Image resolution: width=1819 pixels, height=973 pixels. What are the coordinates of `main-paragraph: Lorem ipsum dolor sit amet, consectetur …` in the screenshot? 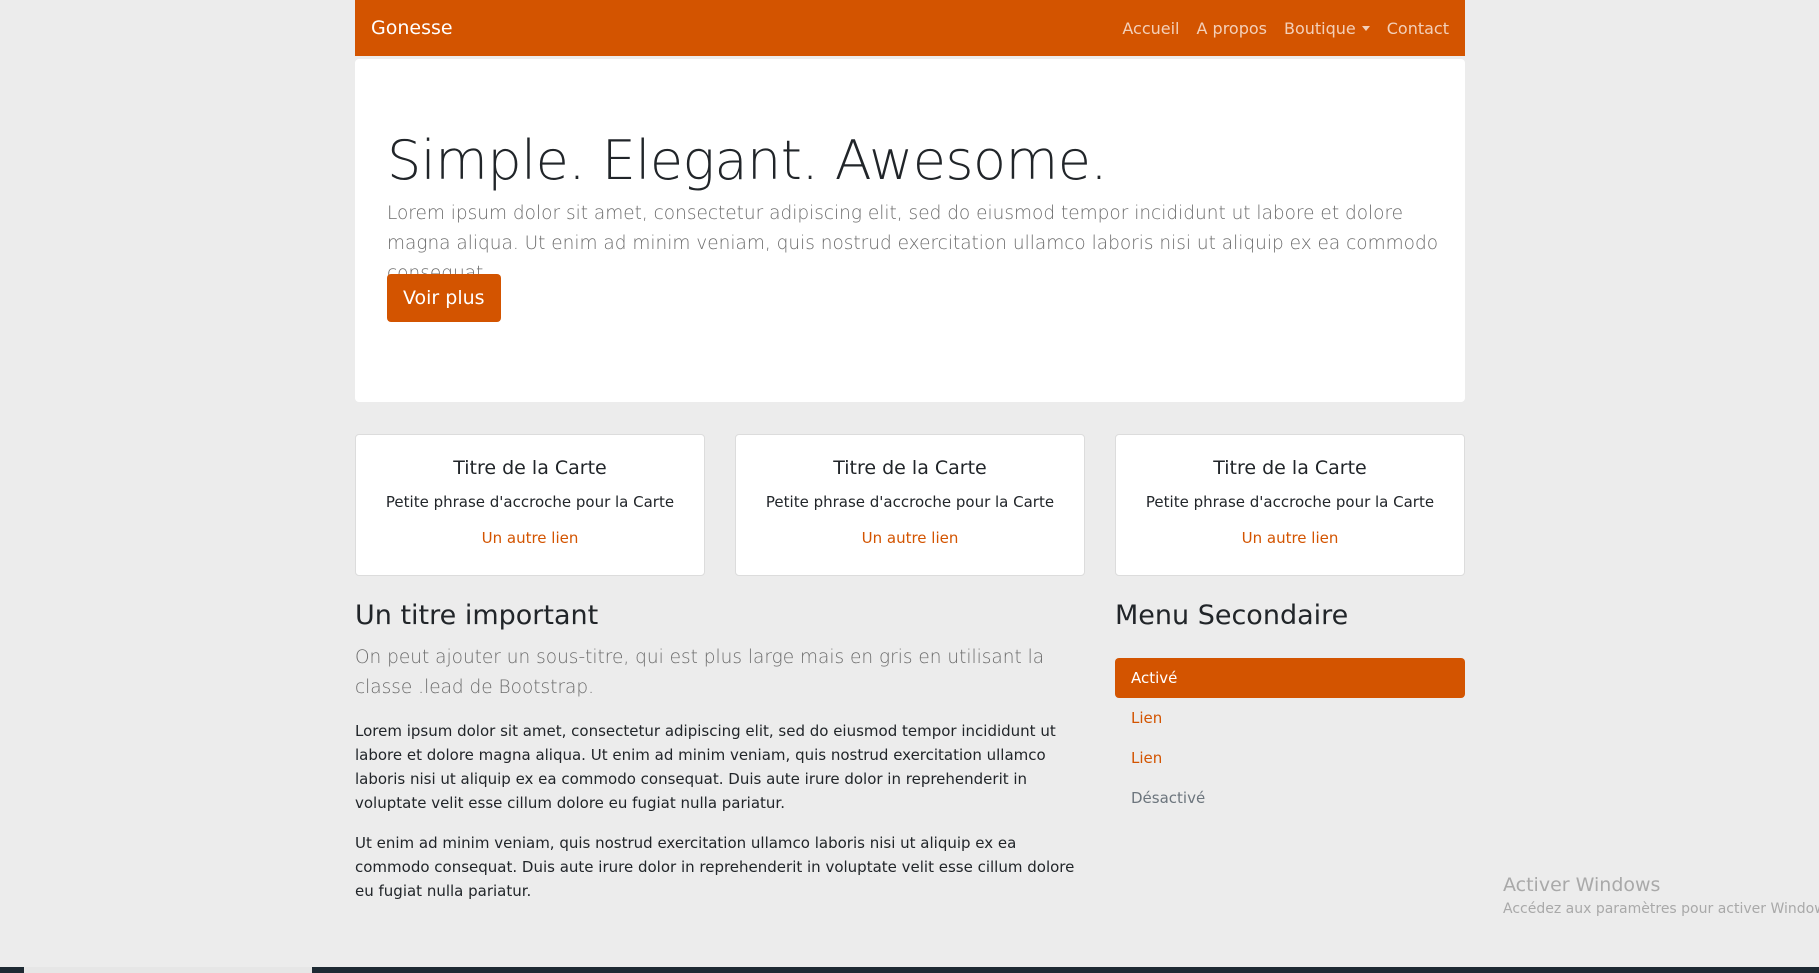 It's located at (705, 767).